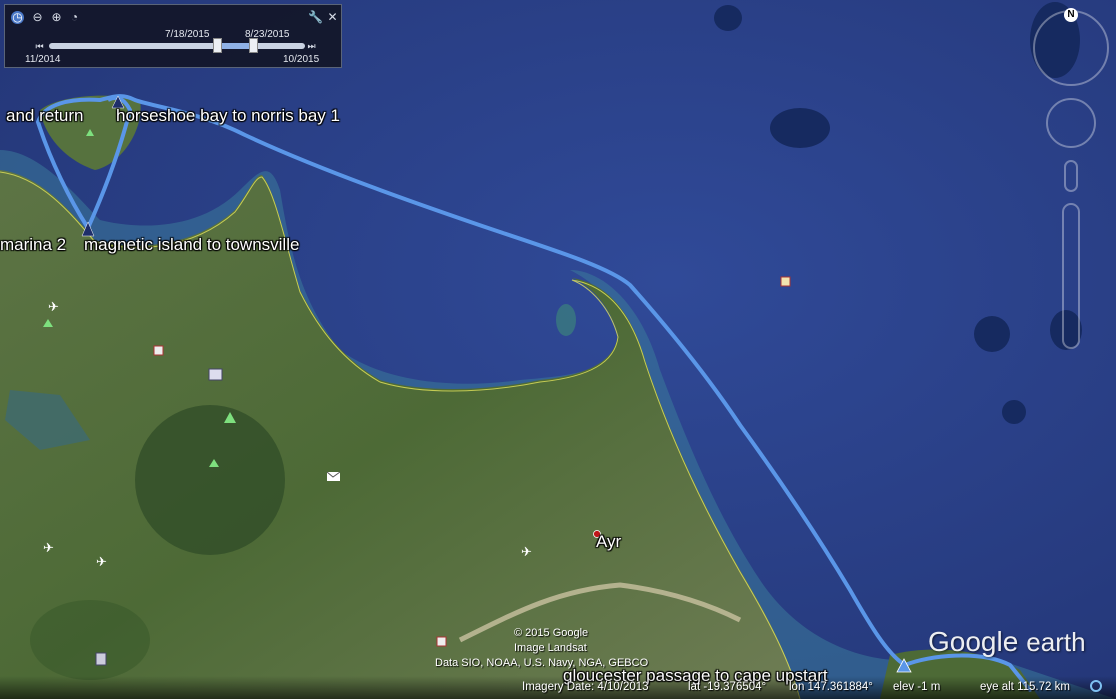 This screenshot has height=699, width=1116. What do you see at coordinates (332, 17) in the screenshot?
I see `close-icon: ✕` at bounding box center [332, 17].